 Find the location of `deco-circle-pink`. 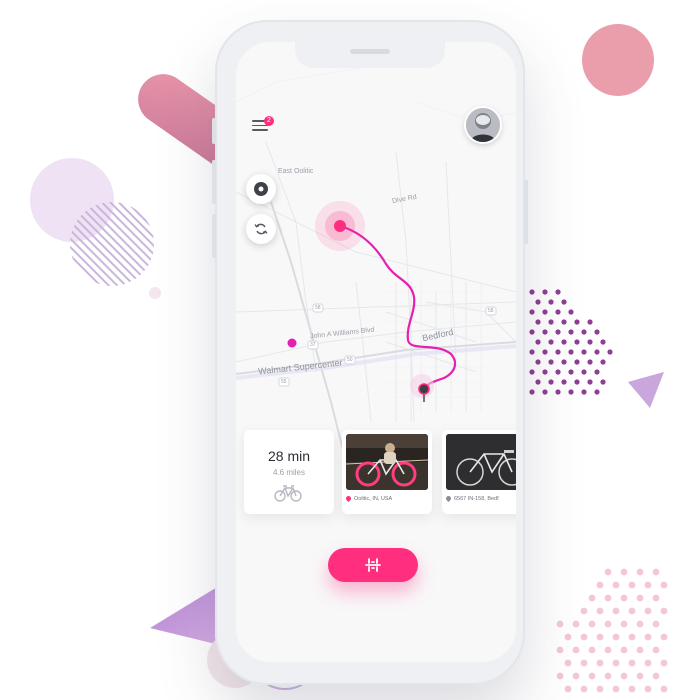

deco-circle-pink is located at coordinates (618, 60).